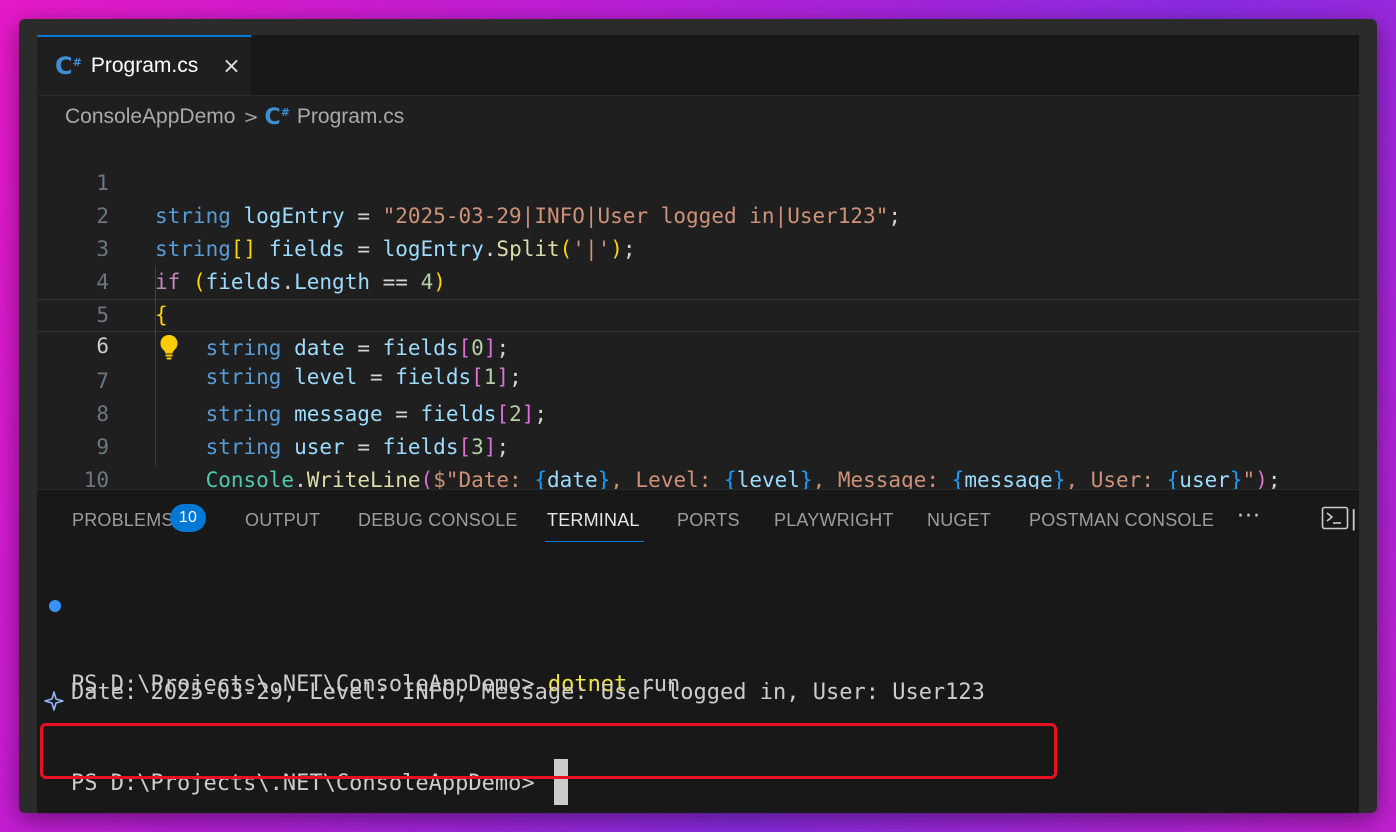 This screenshot has height=832, width=1396. Describe the element at coordinates (54, 701) in the screenshot. I see `sparkle-icon` at that location.